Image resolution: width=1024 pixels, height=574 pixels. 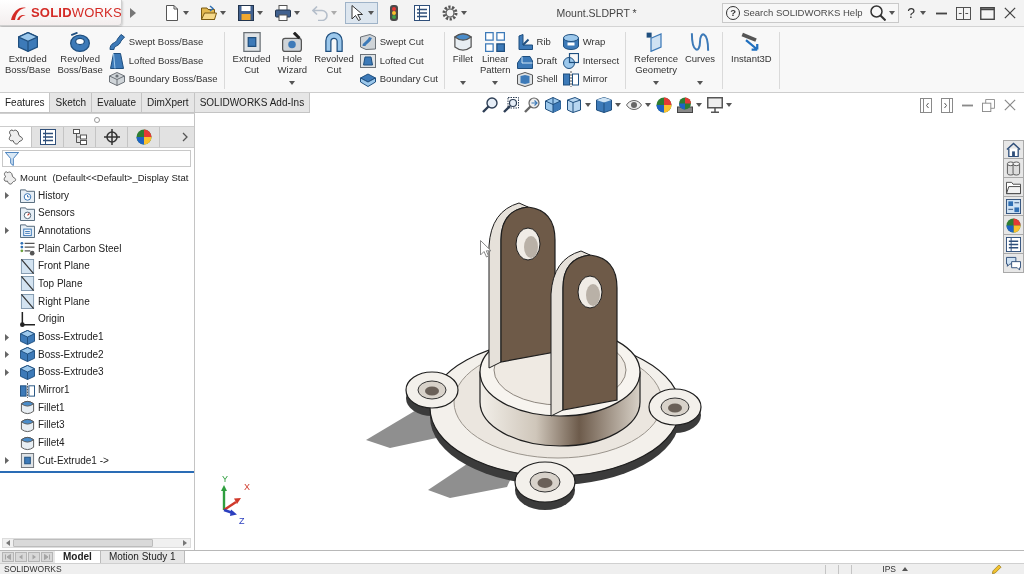 What do you see at coordinates (700, 60) in the screenshot?
I see `ribbon-button: Curves` at bounding box center [700, 60].